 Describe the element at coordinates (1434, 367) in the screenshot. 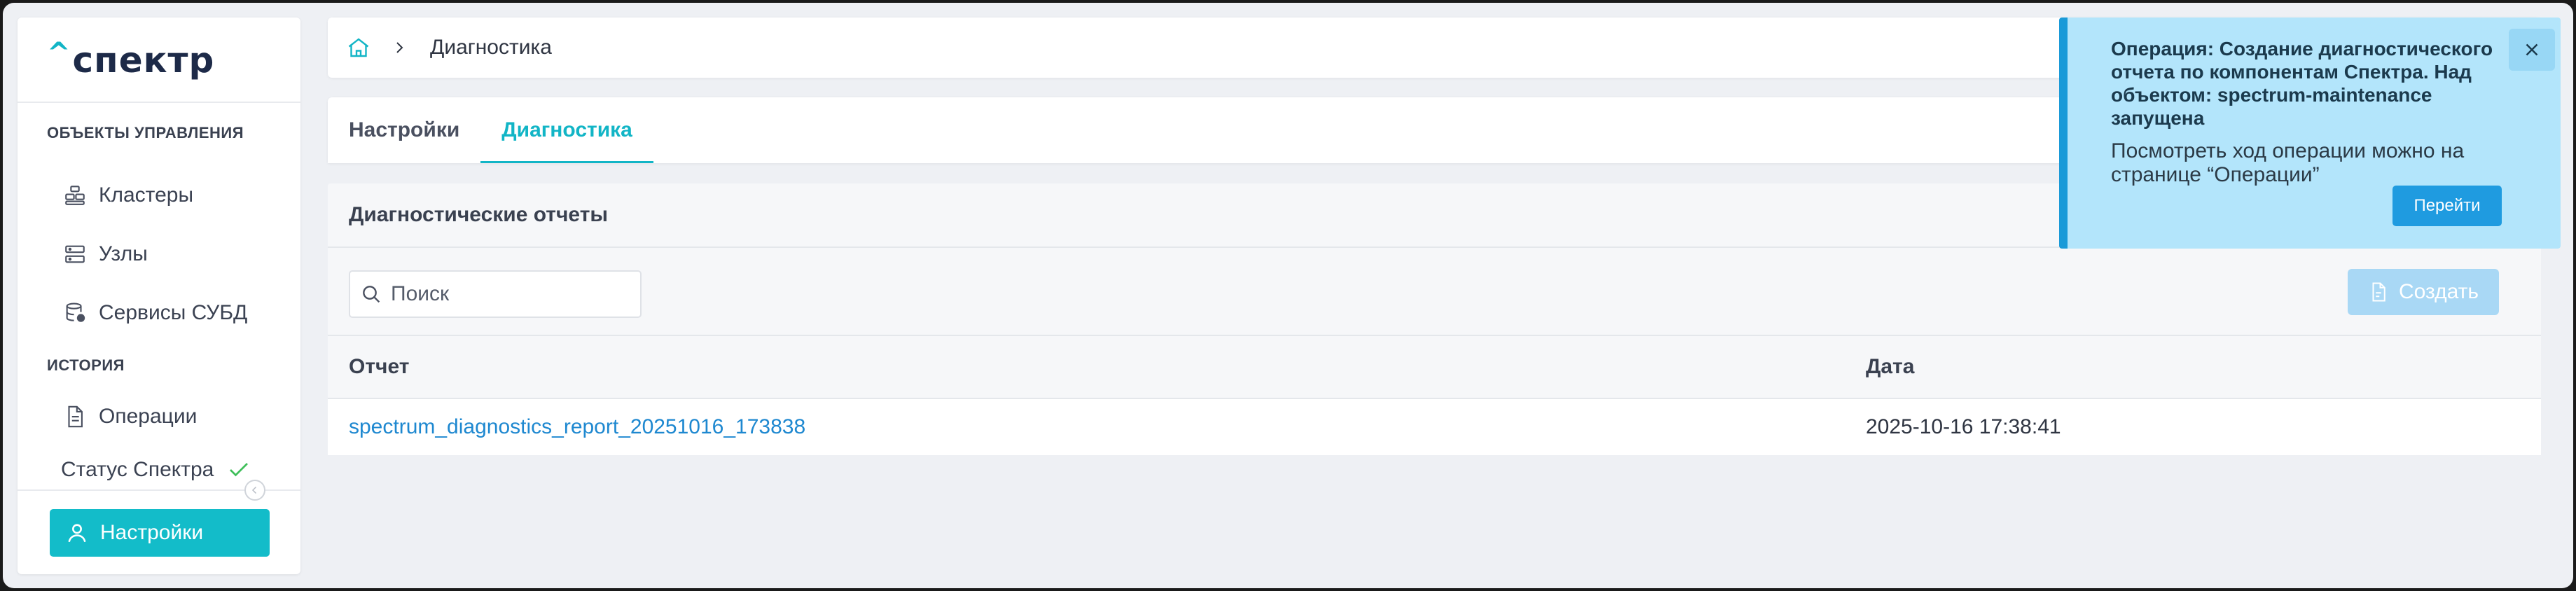

I see `table-header: Отчет Дата` at that location.